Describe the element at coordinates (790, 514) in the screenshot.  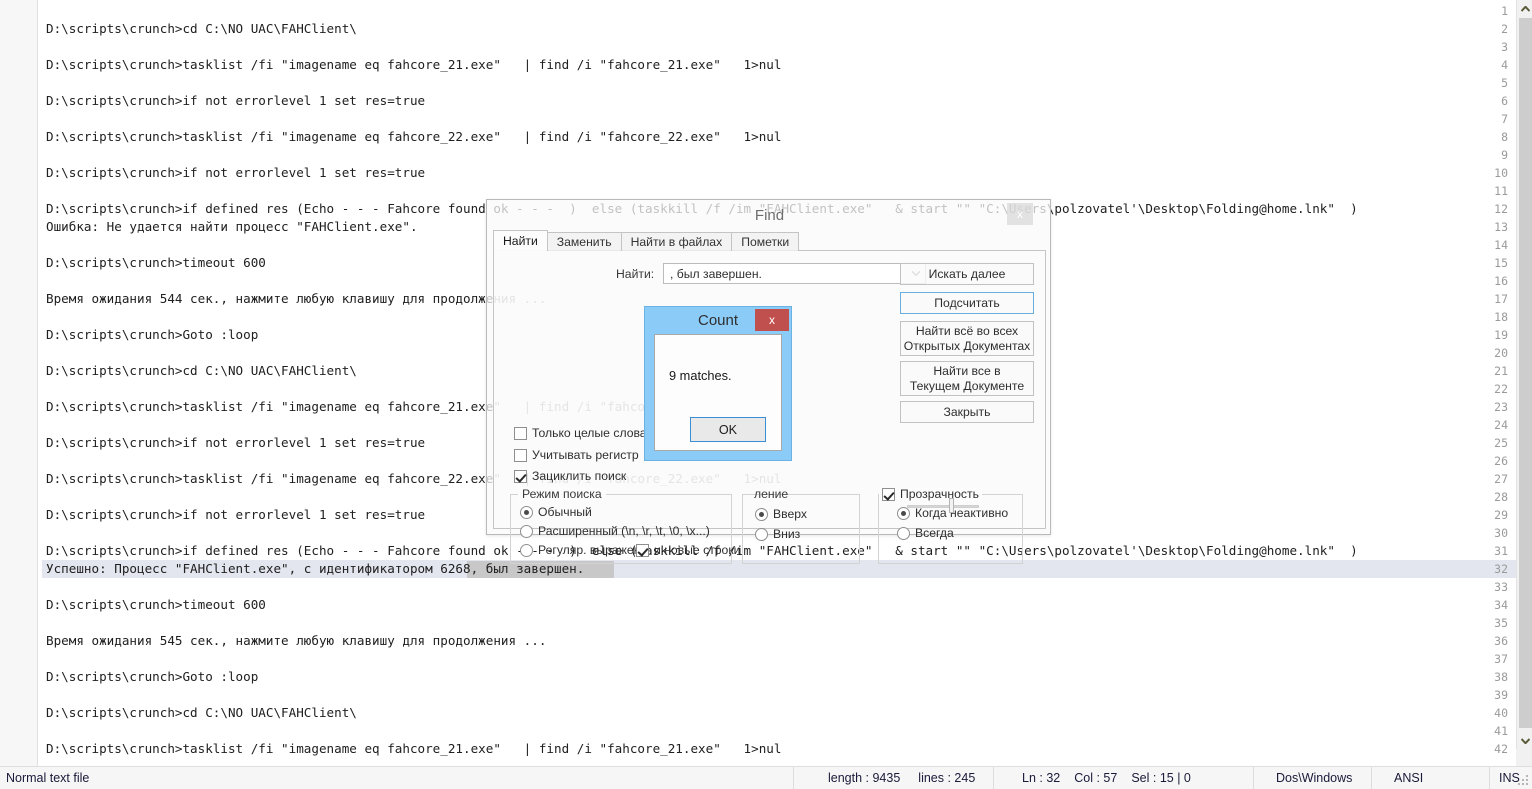
I see `direction-up-label: Вверх` at that location.